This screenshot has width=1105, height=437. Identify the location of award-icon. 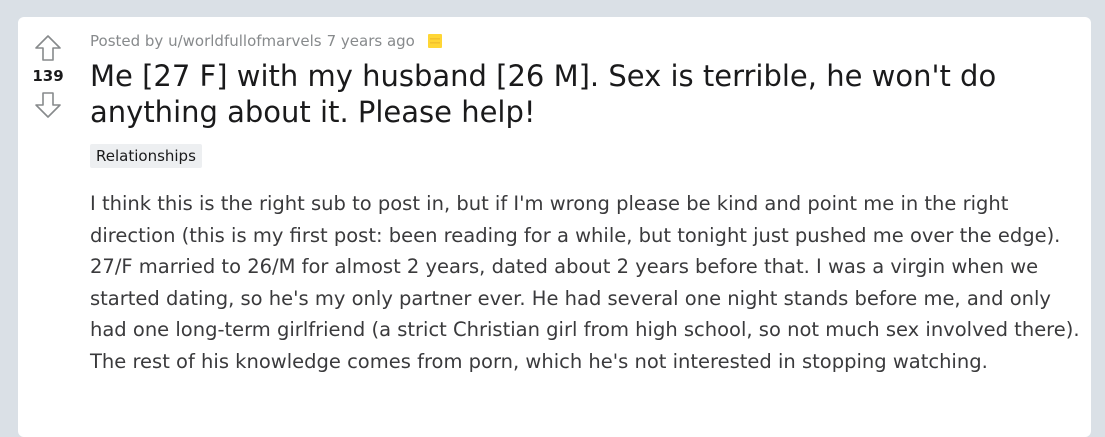
(435, 41).